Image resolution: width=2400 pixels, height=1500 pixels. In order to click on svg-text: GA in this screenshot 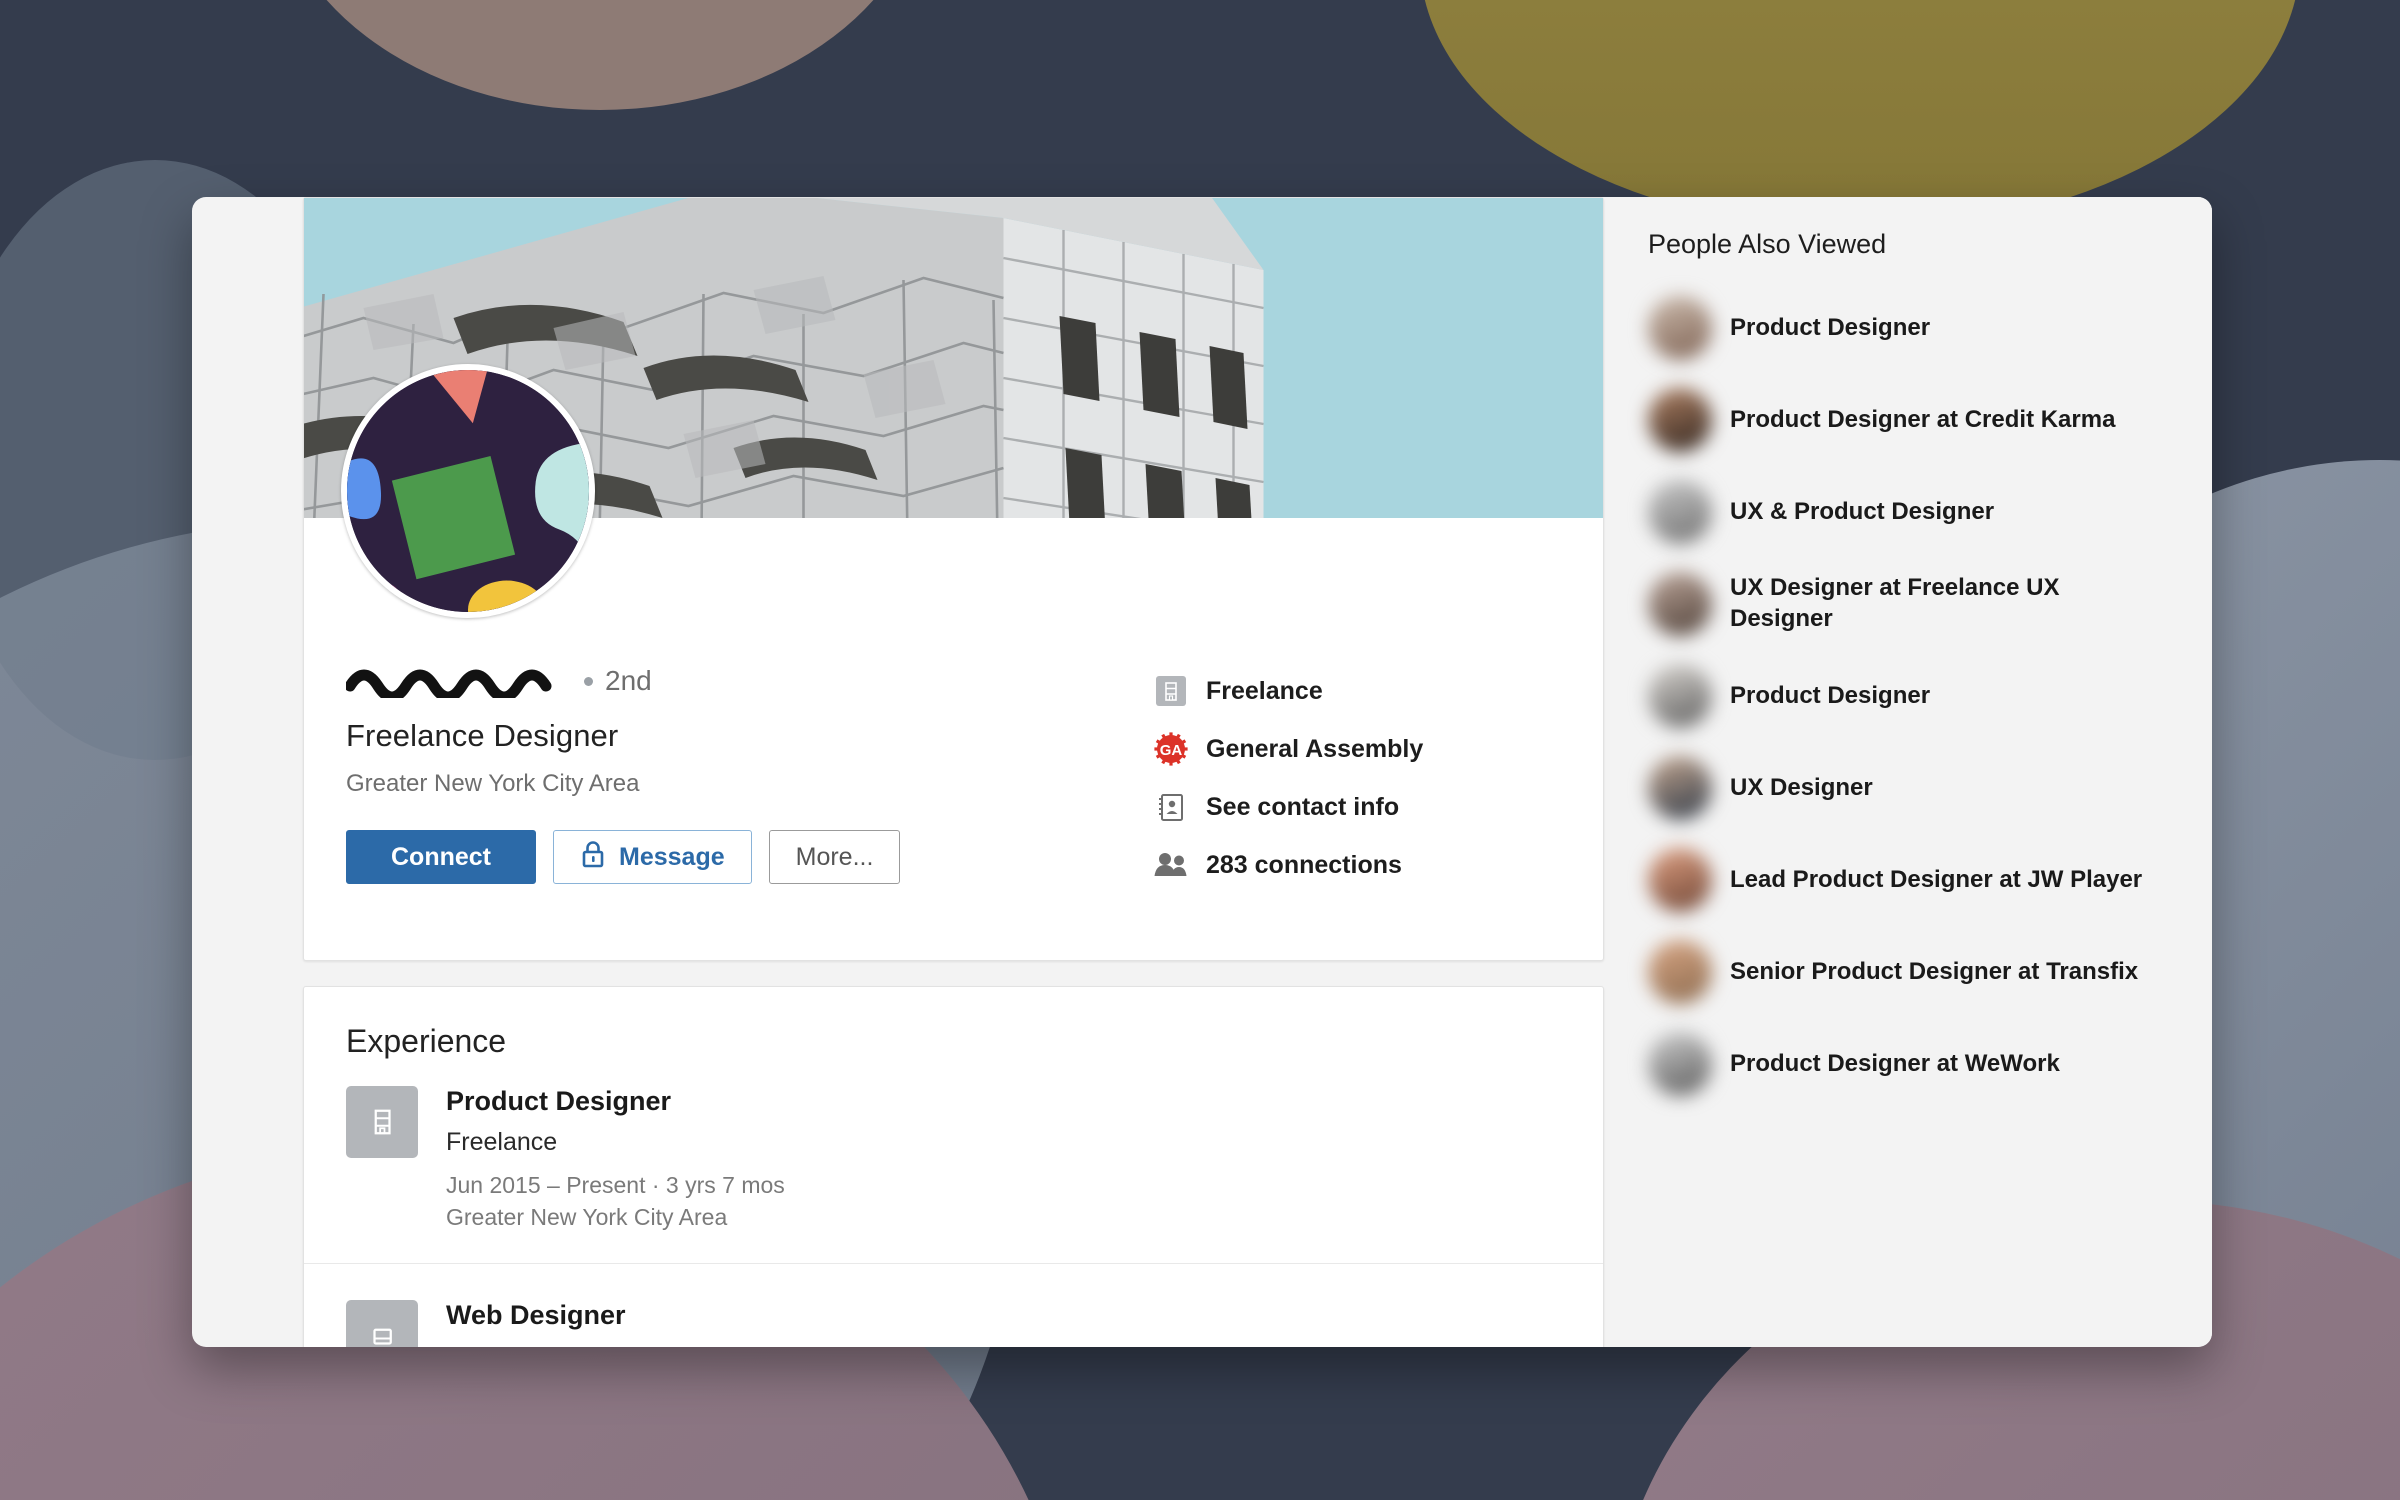, I will do `click(1171, 750)`.